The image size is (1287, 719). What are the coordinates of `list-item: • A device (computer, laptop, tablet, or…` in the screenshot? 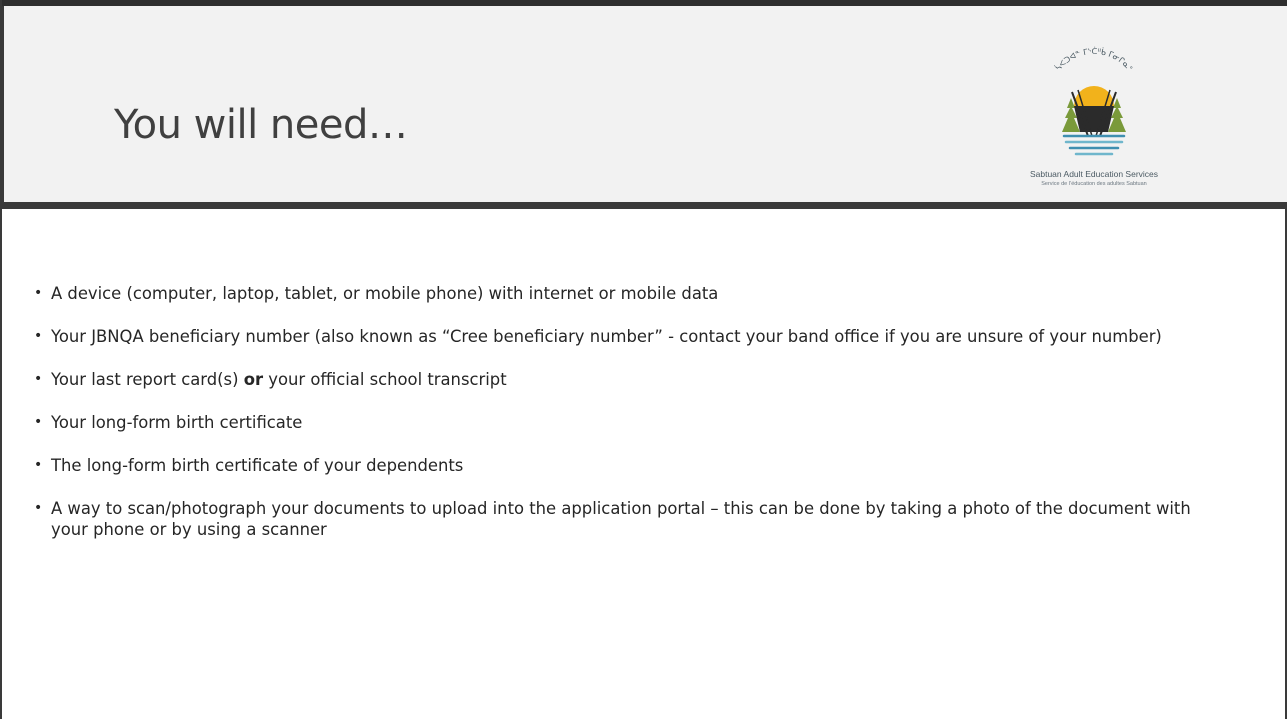 It's located at (624, 293).